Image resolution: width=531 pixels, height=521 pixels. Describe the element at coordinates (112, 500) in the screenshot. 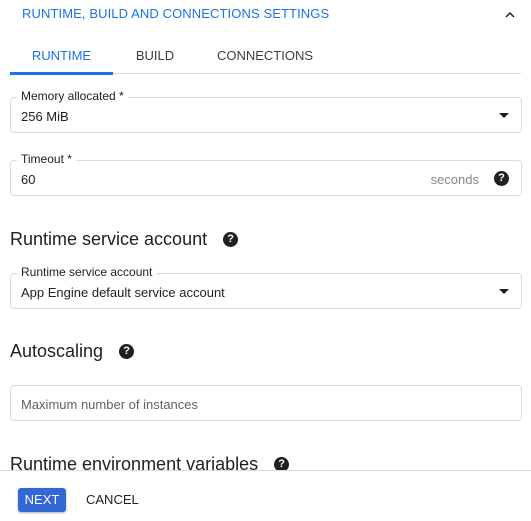

I see `cancel-button: CANCEL` at that location.